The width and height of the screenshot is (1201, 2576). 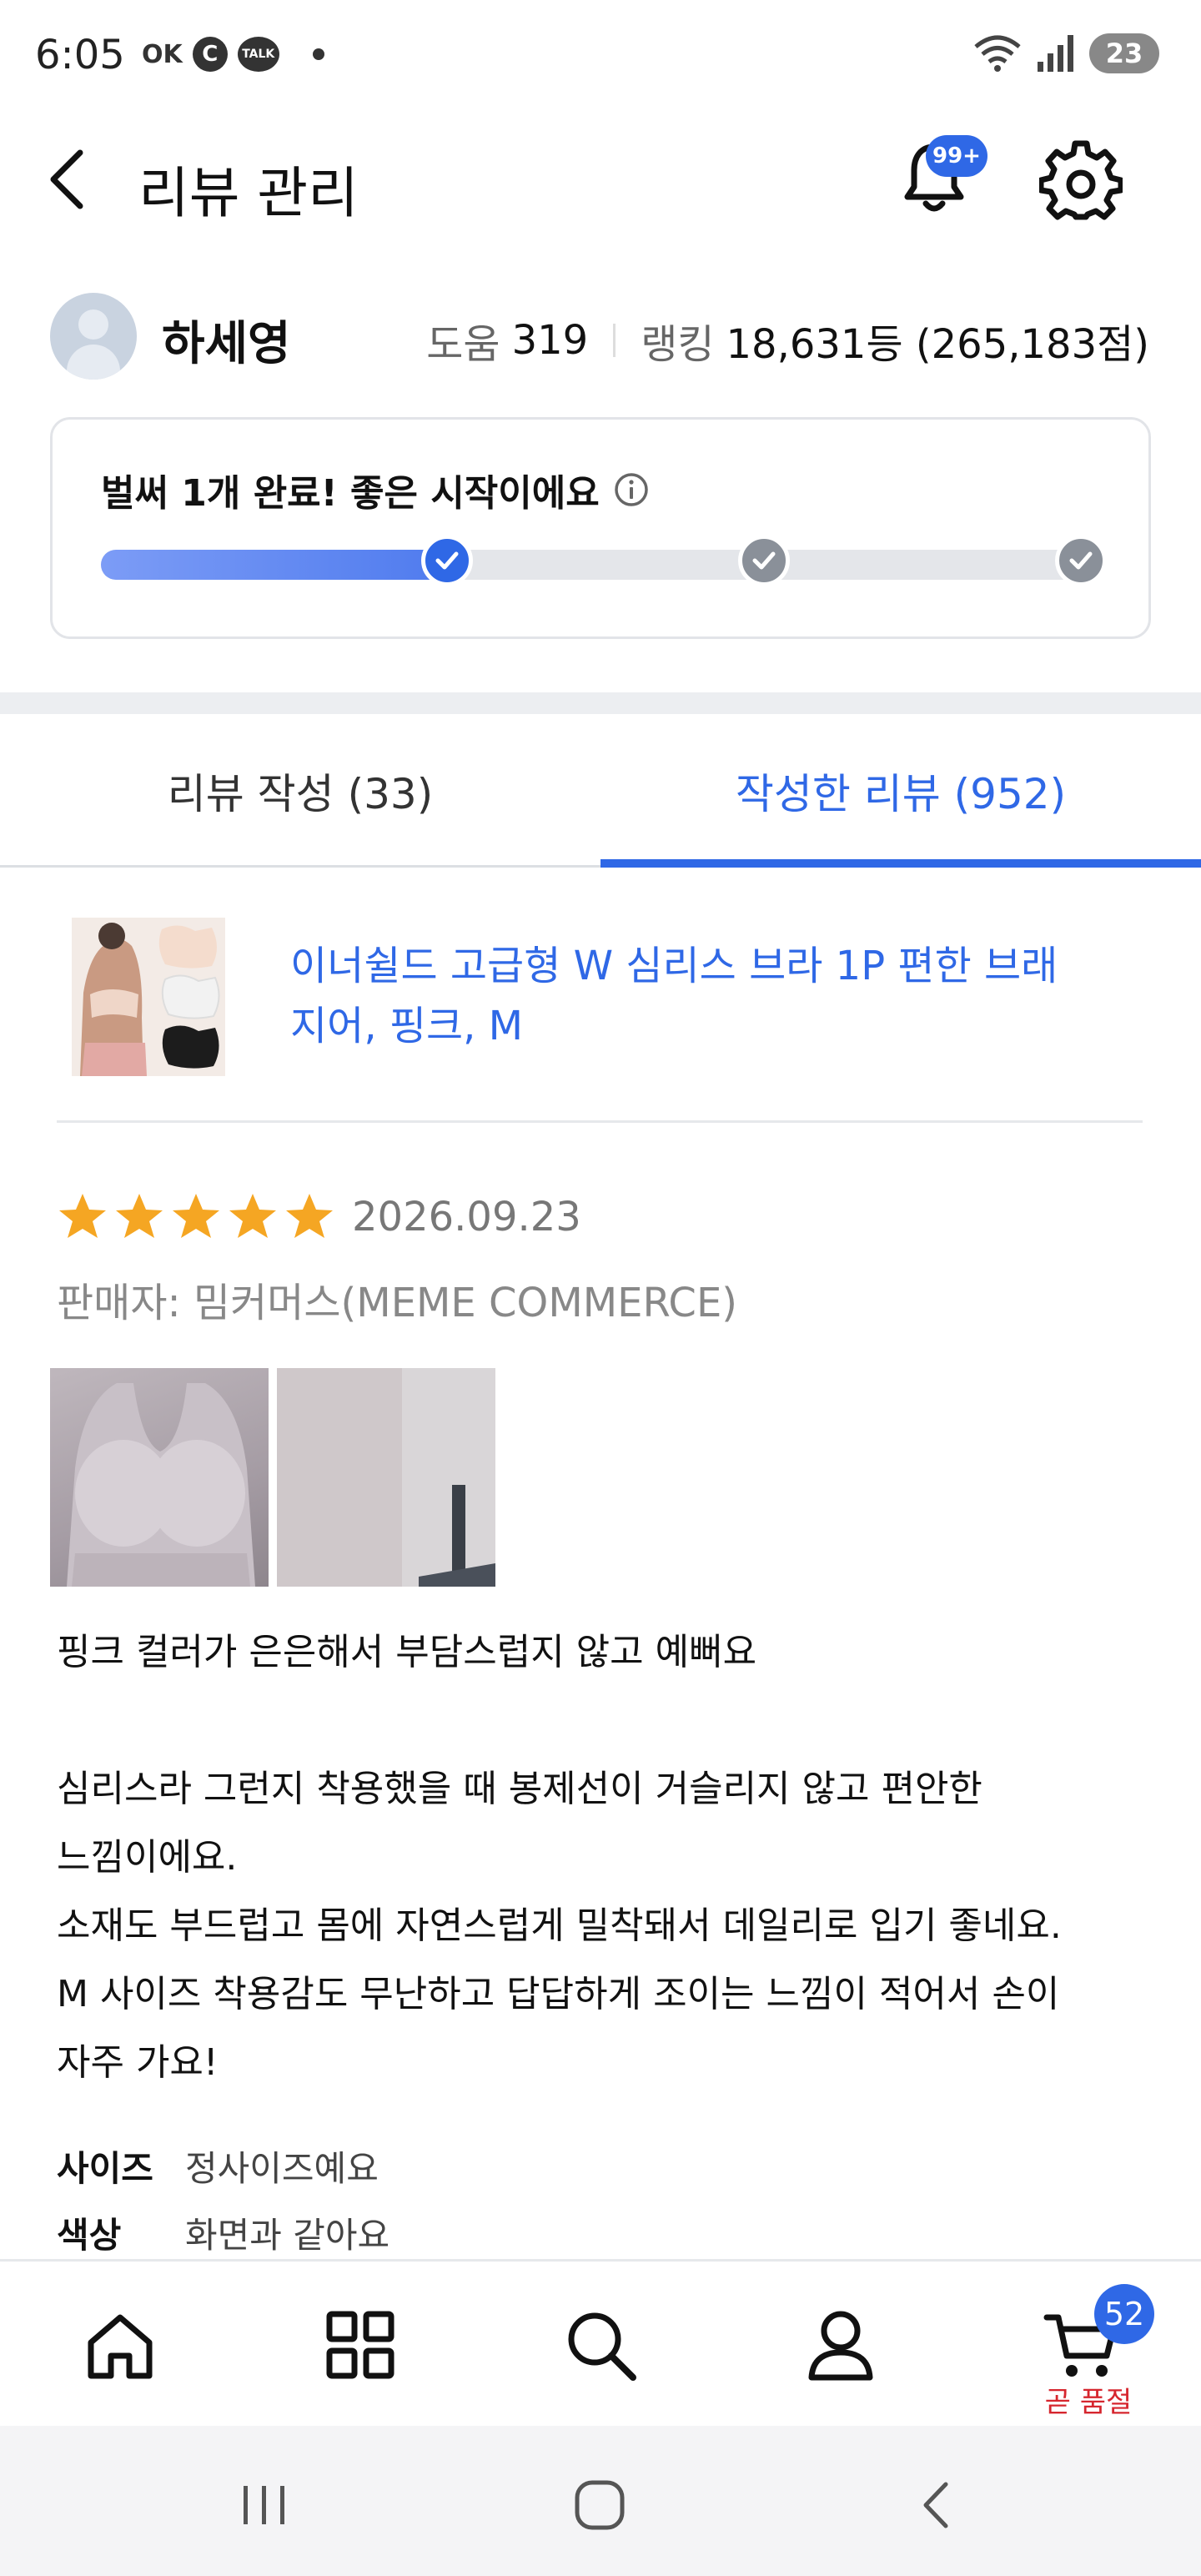 I want to click on product-image, so click(x=149, y=997).